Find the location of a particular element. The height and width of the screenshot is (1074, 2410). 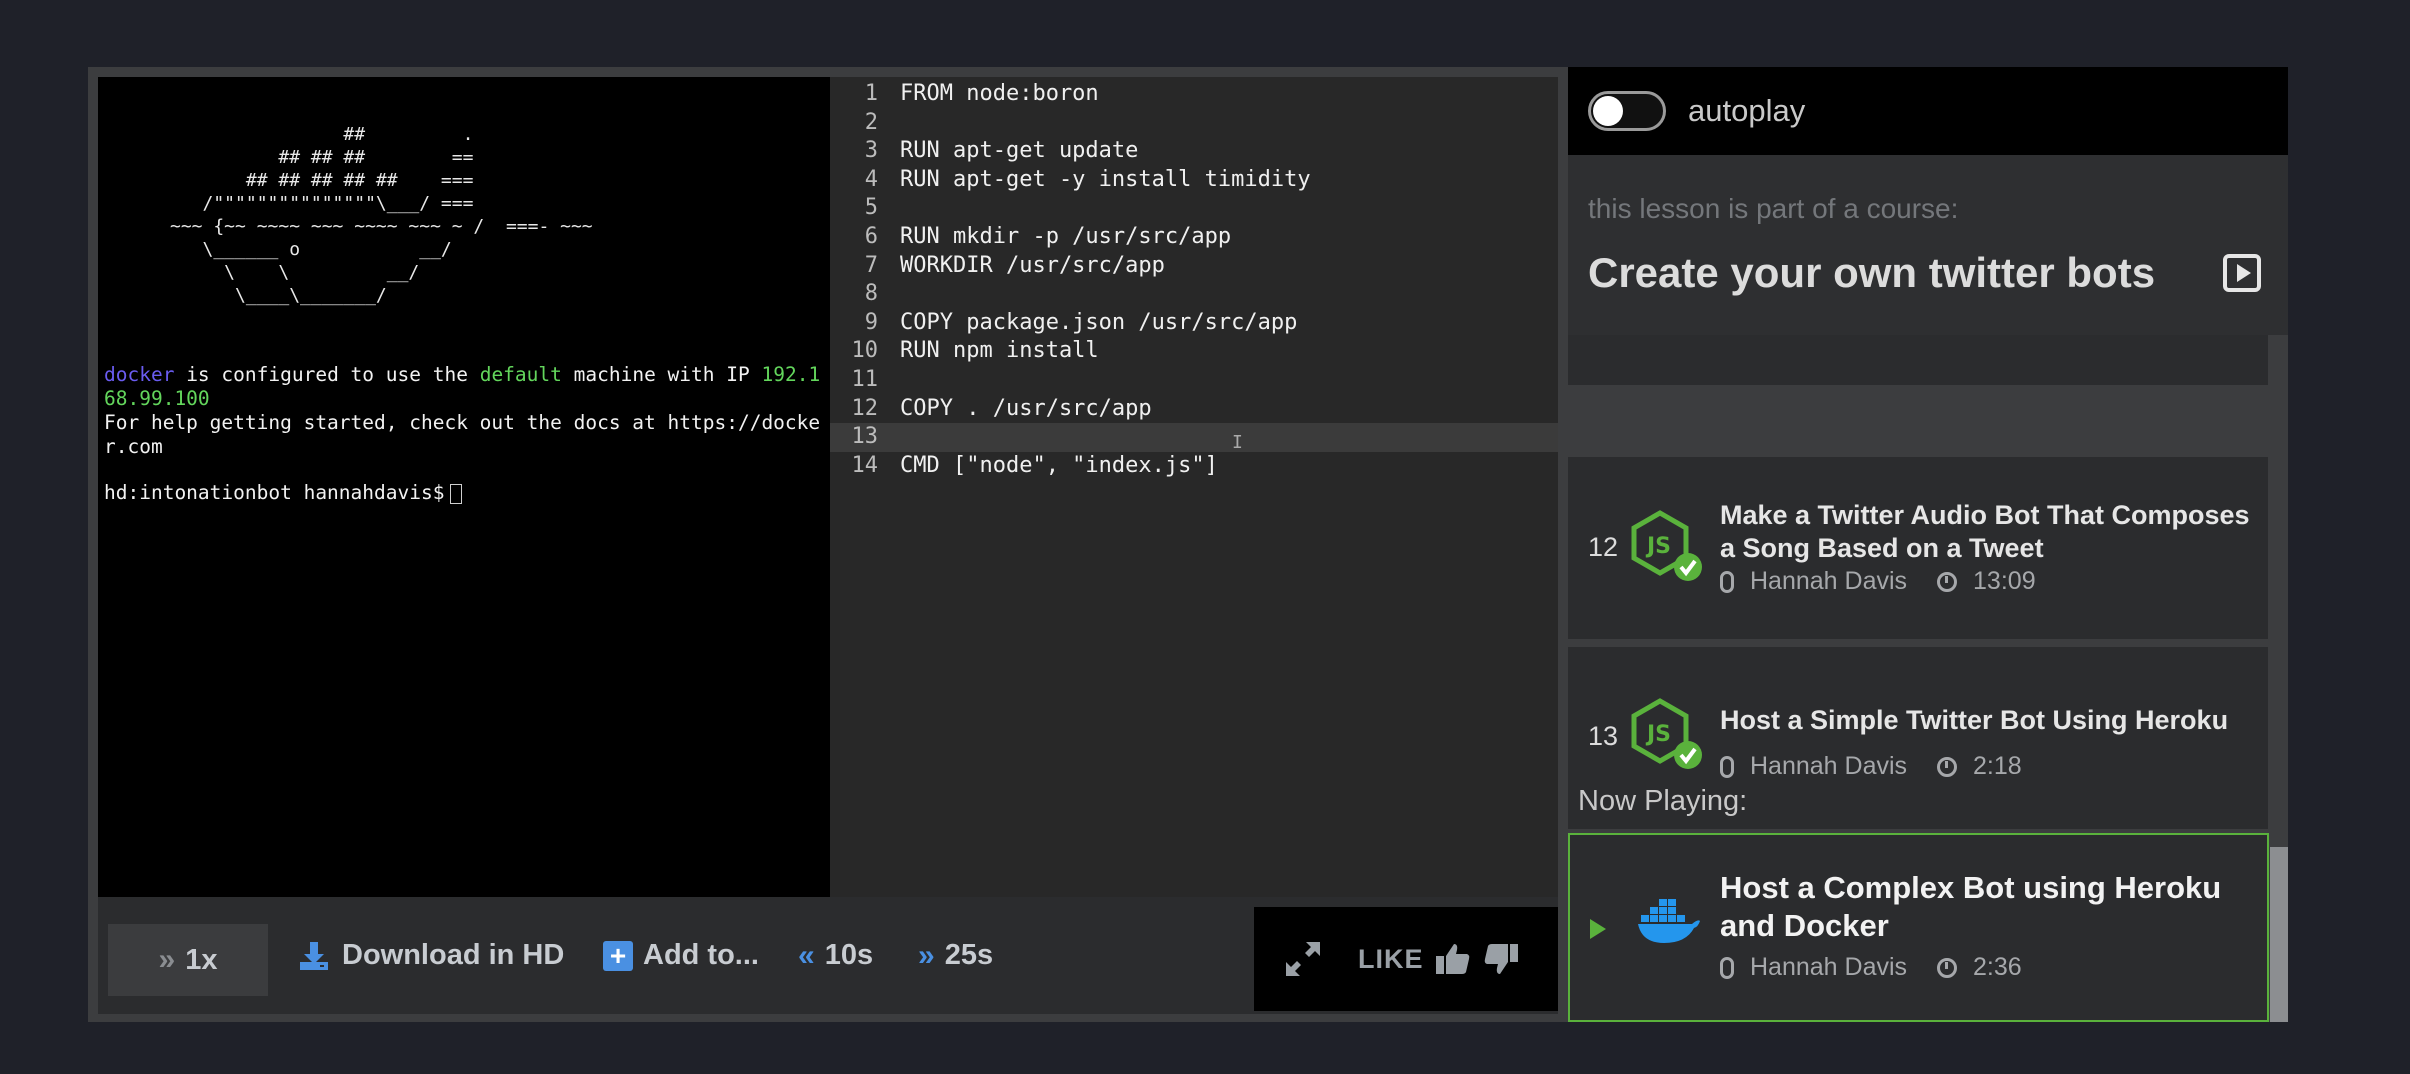

chevron-double-left-icon: « is located at coordinates (806, 955).